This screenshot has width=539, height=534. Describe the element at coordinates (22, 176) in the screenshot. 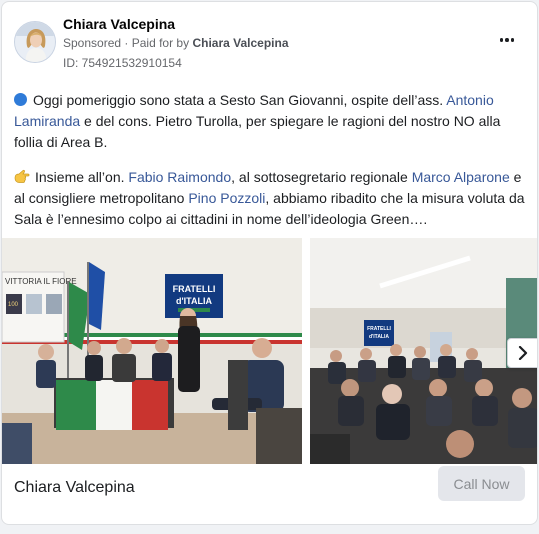

I see `pointing-hand-emoji-icon` at that location.